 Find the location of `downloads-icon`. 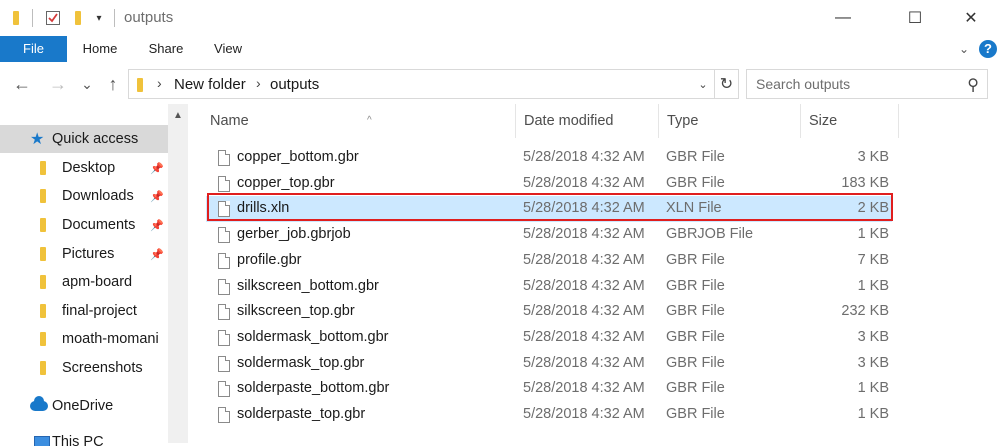

downloads-icon is located at coordinates (43, 196).